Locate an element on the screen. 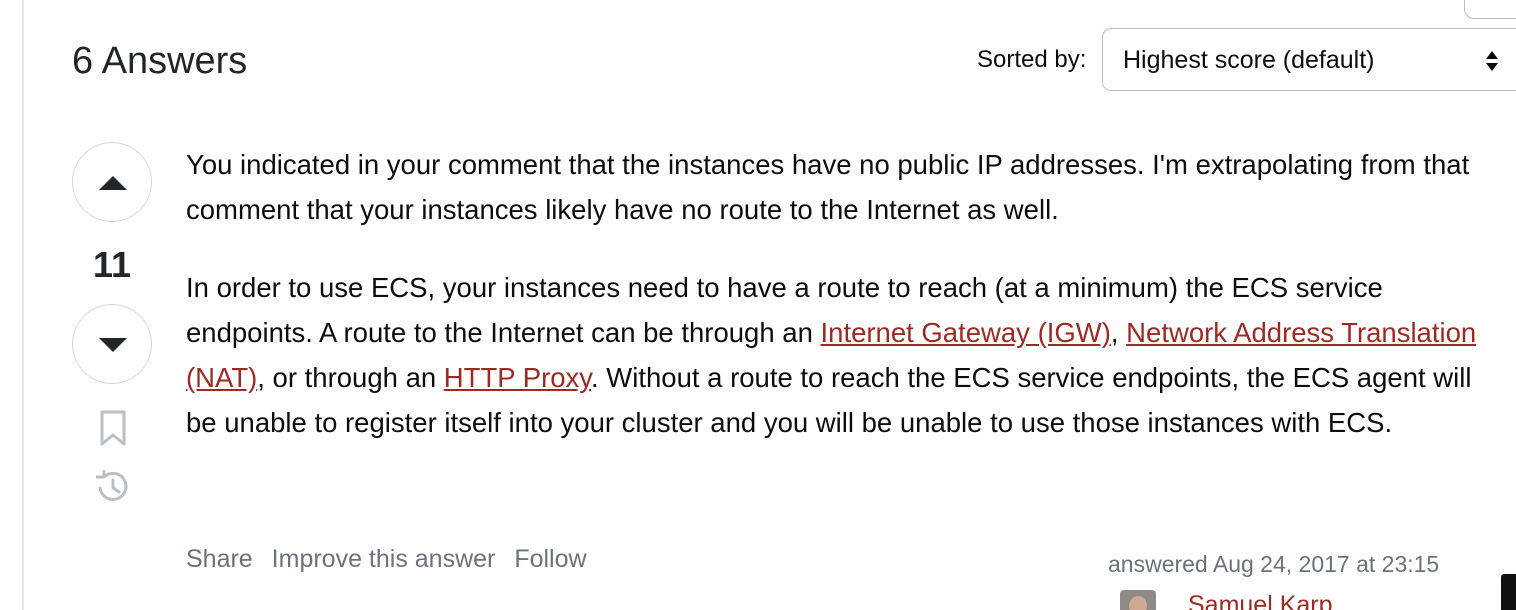 This screenshot has width=1516, height=610. timeline-button is located at coordinates (112, 487).